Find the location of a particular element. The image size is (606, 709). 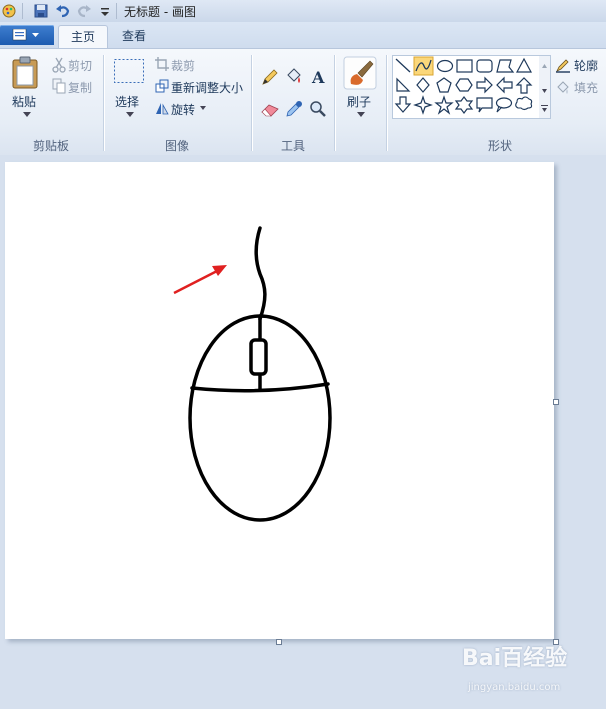

cloud-callout-shape-icon is located at coordinates (524, 103).